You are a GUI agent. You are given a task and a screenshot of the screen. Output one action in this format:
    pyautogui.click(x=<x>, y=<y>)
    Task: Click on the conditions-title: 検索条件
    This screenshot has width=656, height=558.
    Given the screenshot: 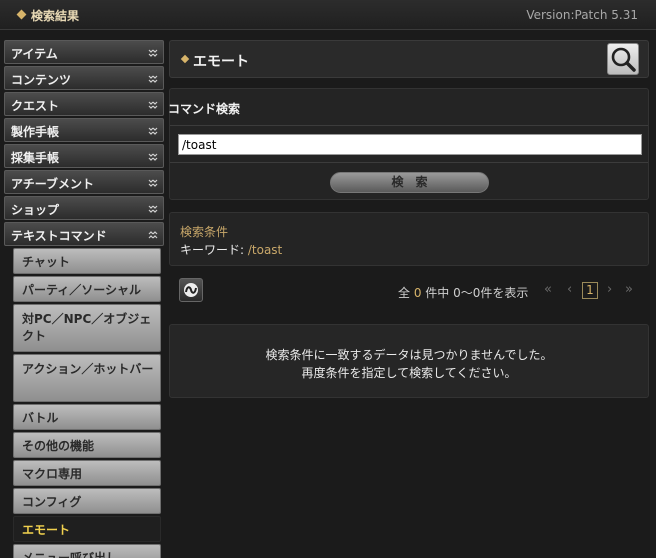 What is the action you would take?
    pyautogui.click(x=204, y=232)
    